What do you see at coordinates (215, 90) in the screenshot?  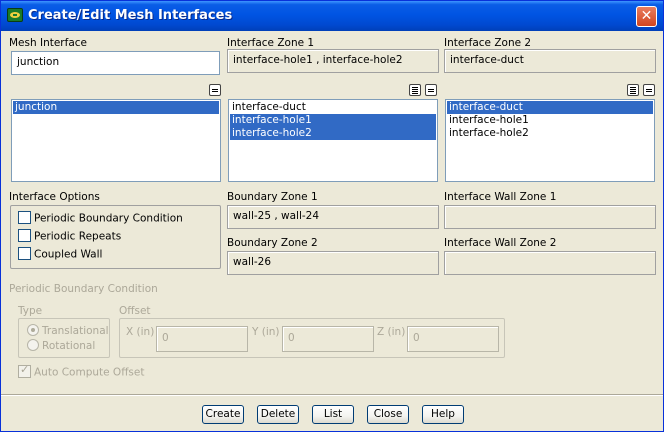 I see `mesh-interface-deselect-all-icon` at bounding box center [215, 90].